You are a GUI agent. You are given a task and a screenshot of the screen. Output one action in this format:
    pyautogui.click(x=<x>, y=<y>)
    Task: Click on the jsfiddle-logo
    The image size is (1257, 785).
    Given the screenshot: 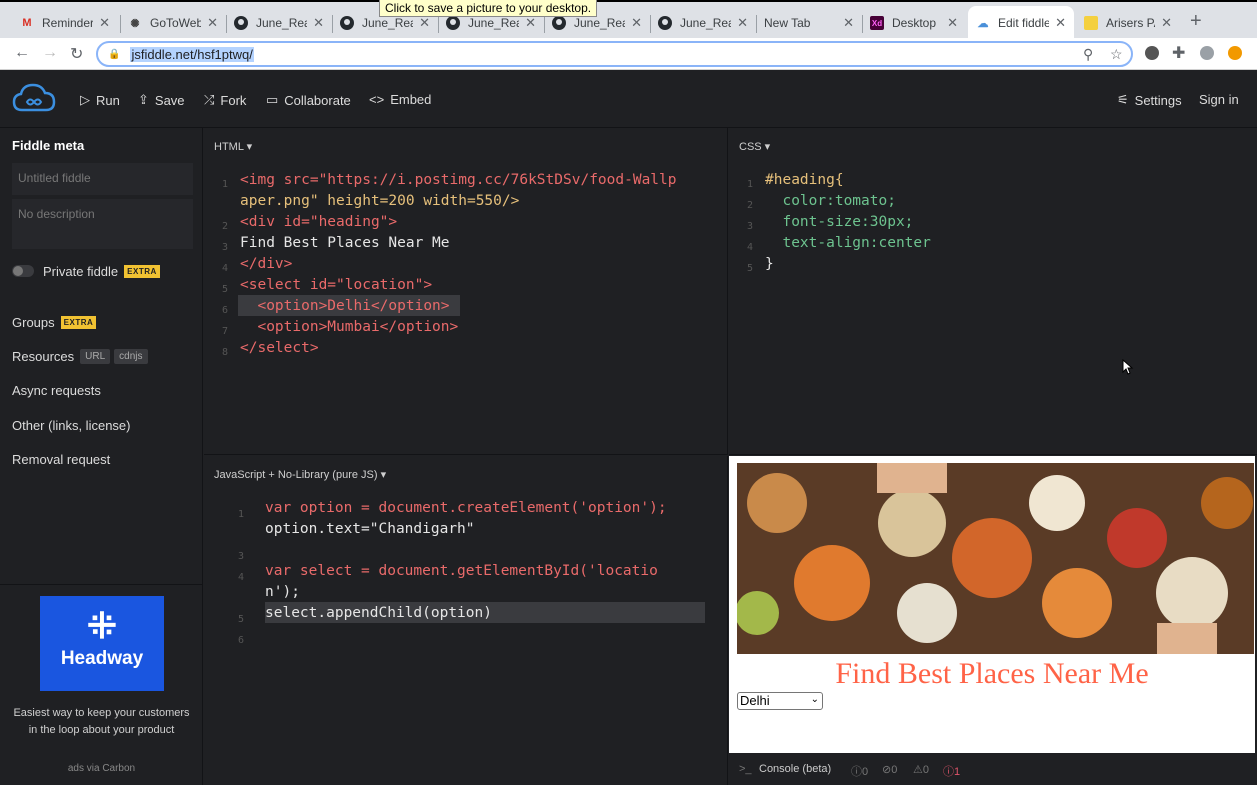 What is the action you would take?
    pyautogui.click(x=34, y=100)
    